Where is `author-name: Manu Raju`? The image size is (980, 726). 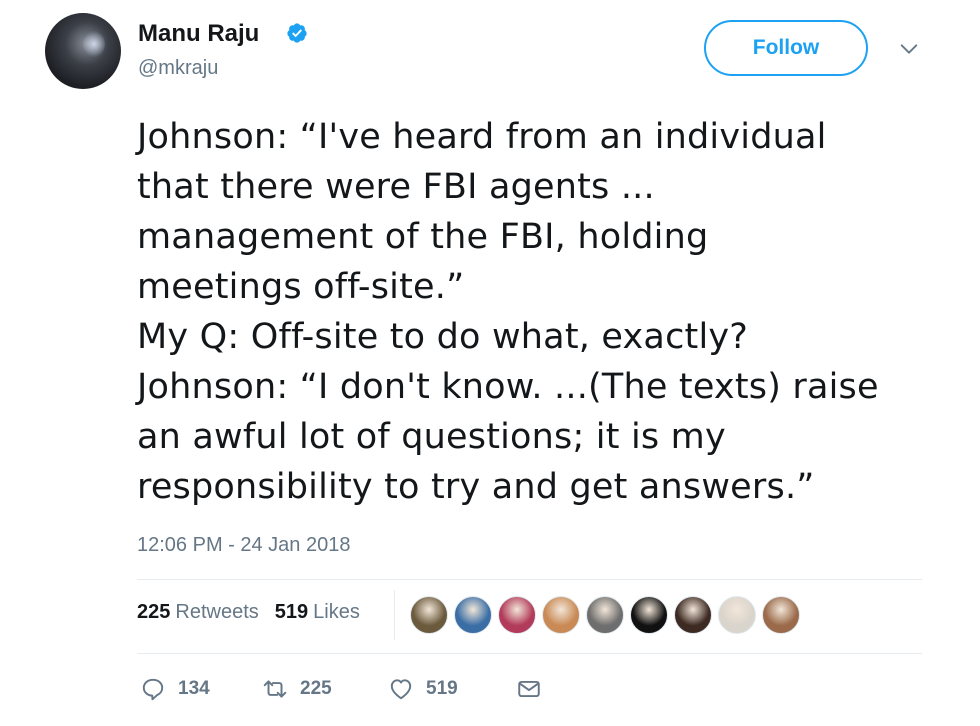
author-name: Manu Raju is located at coordinates (198, 34).